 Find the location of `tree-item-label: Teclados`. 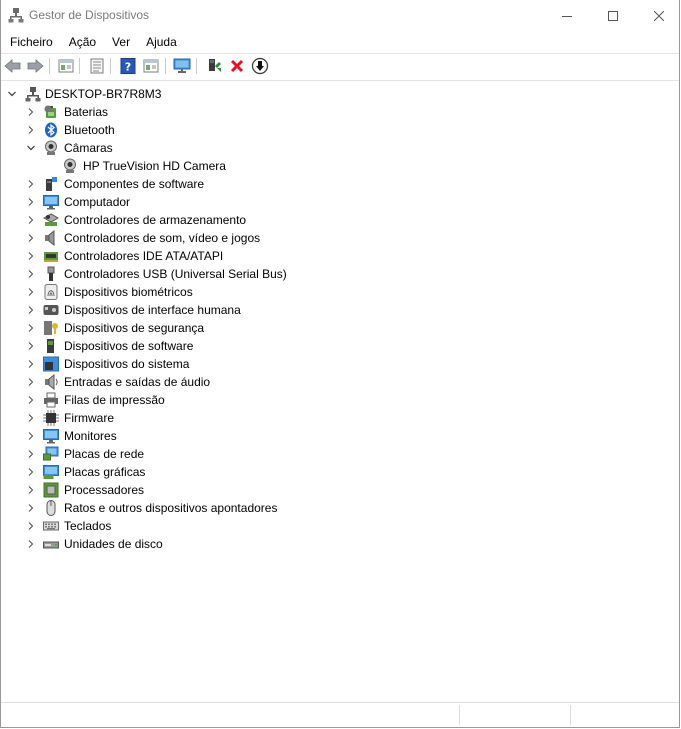

tree-item-label: Teclados is located at coordinates (88, 526).